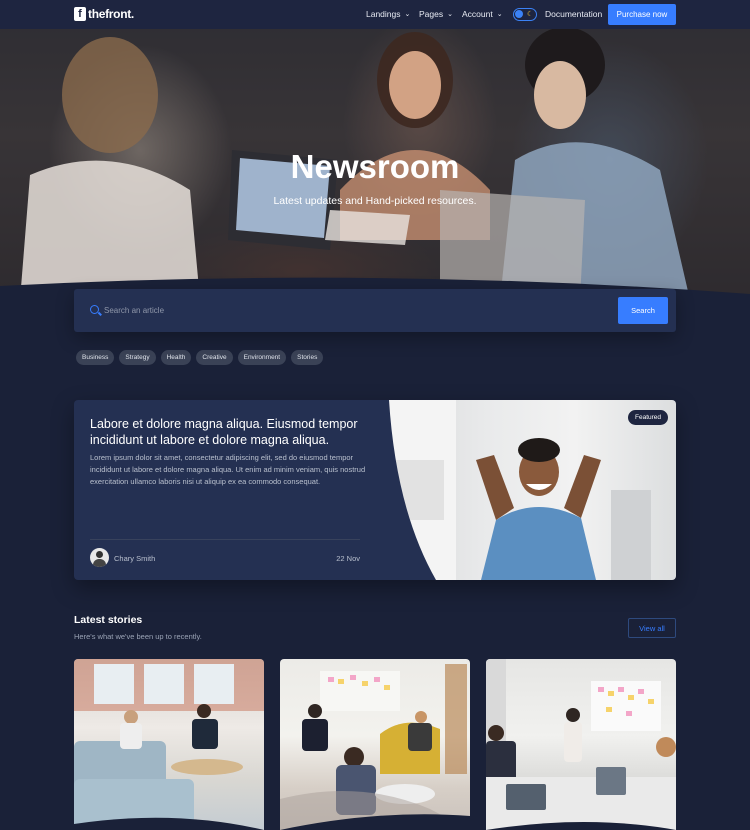 The image size is (750, 830). I want to click on avatar, so click(99, 557).